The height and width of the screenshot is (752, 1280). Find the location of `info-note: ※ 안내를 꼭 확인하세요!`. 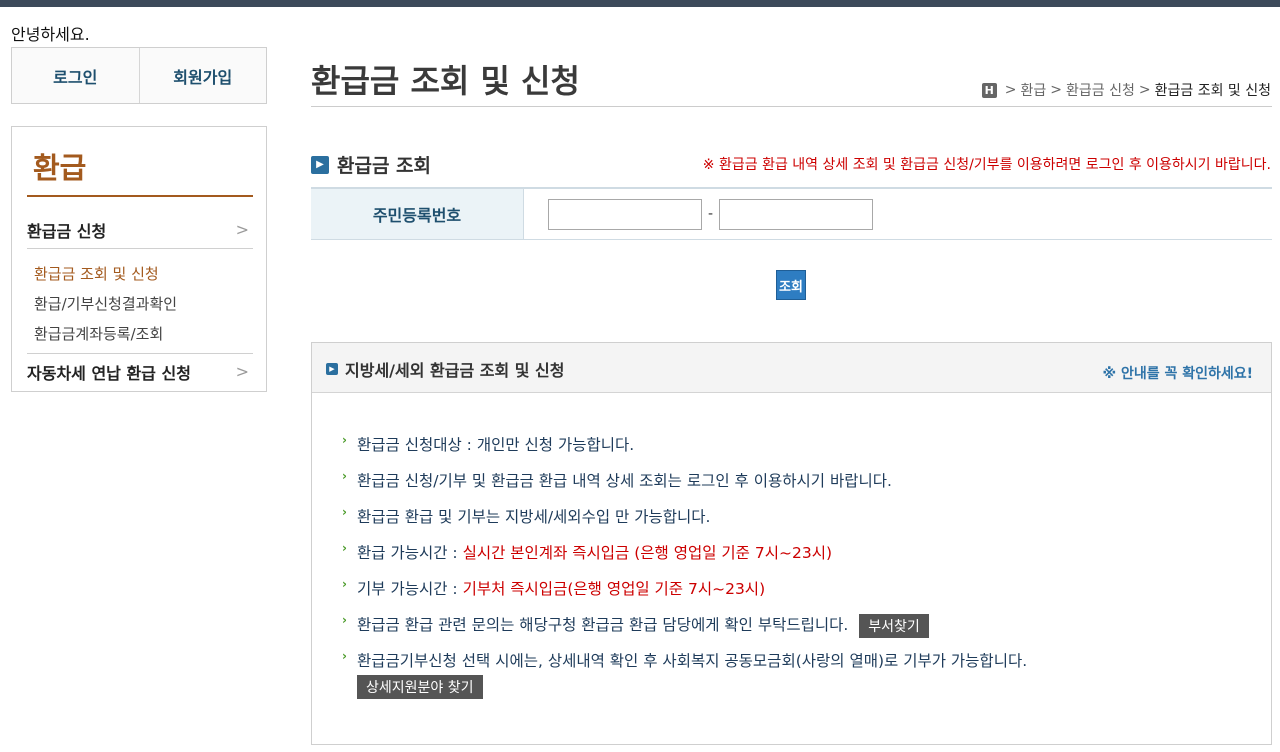

info-note: ※ 안내를 꼭 확인하세요! is located at coordinates (1177, 373).